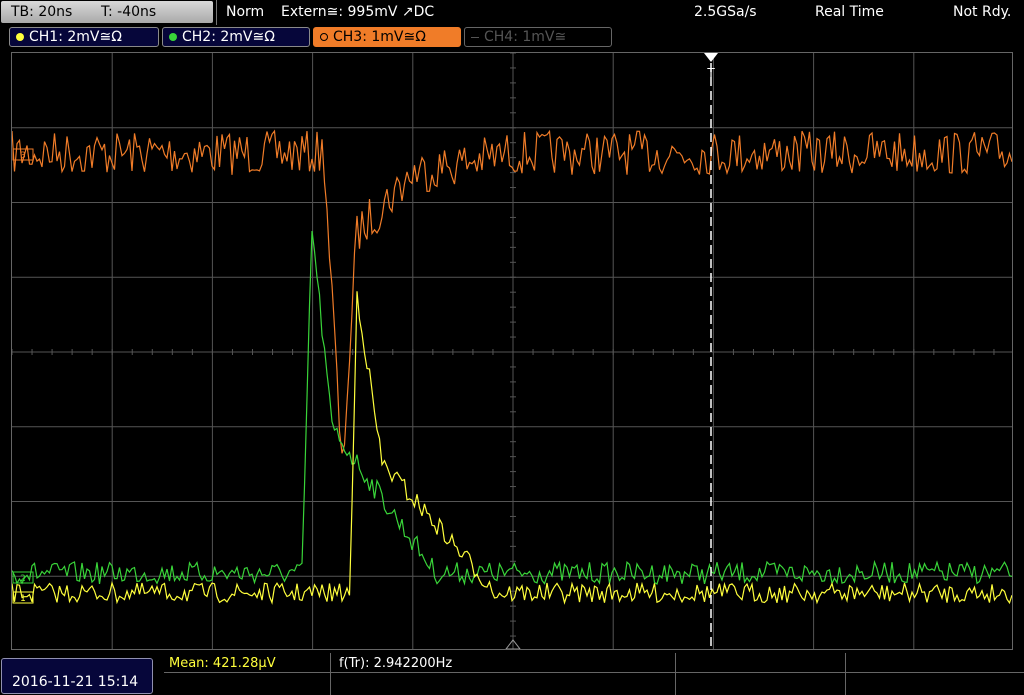 The image size is (1024, 695). What do you see at coordinates (503, 663) in the screenshot?
I see `freq-cell: f(Tr): 2.942200Hz` at bounding box center [503, 663].